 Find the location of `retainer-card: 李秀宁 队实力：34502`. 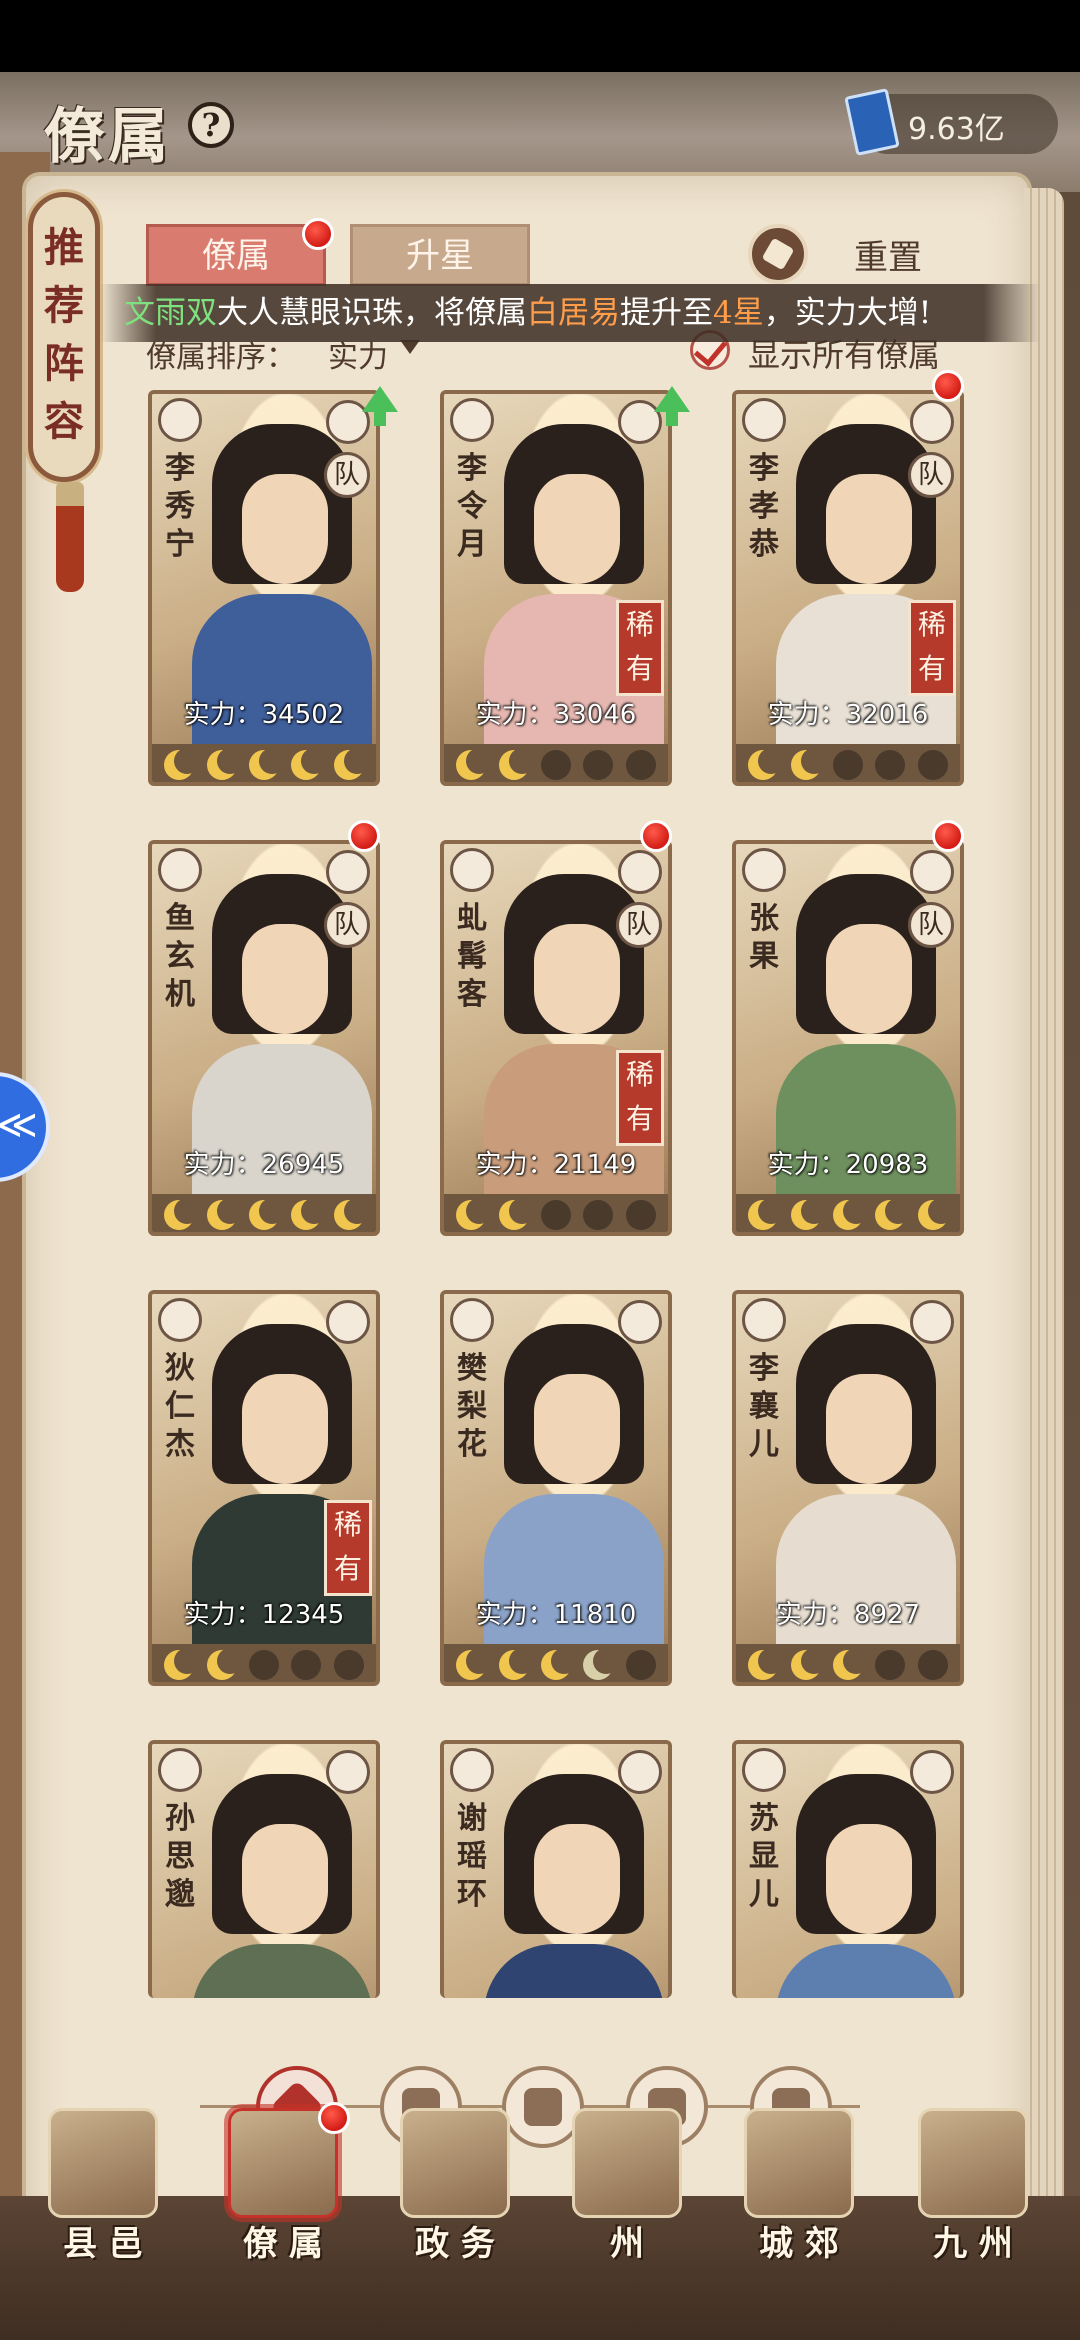

retainer-card: 李秀宁 队实力：34502 is located at coordinates (264, 588).